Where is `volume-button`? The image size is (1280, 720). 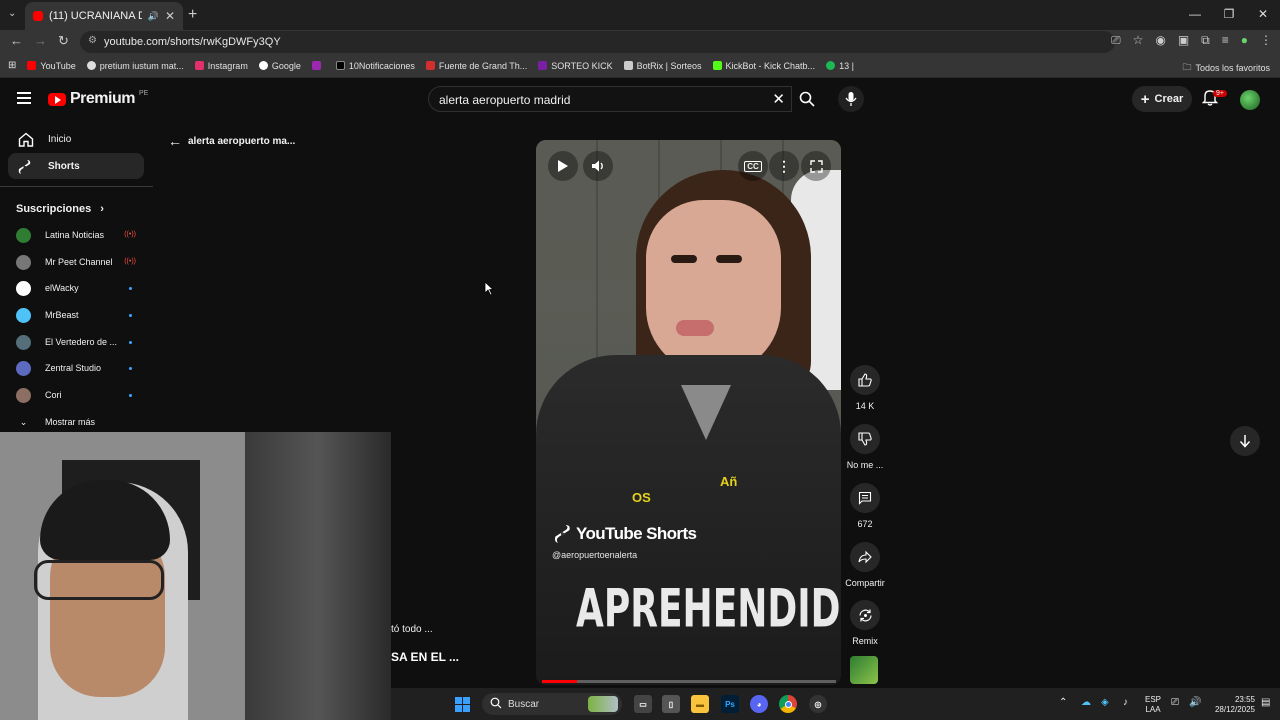 volume-button is located at coordinates (598, 166).